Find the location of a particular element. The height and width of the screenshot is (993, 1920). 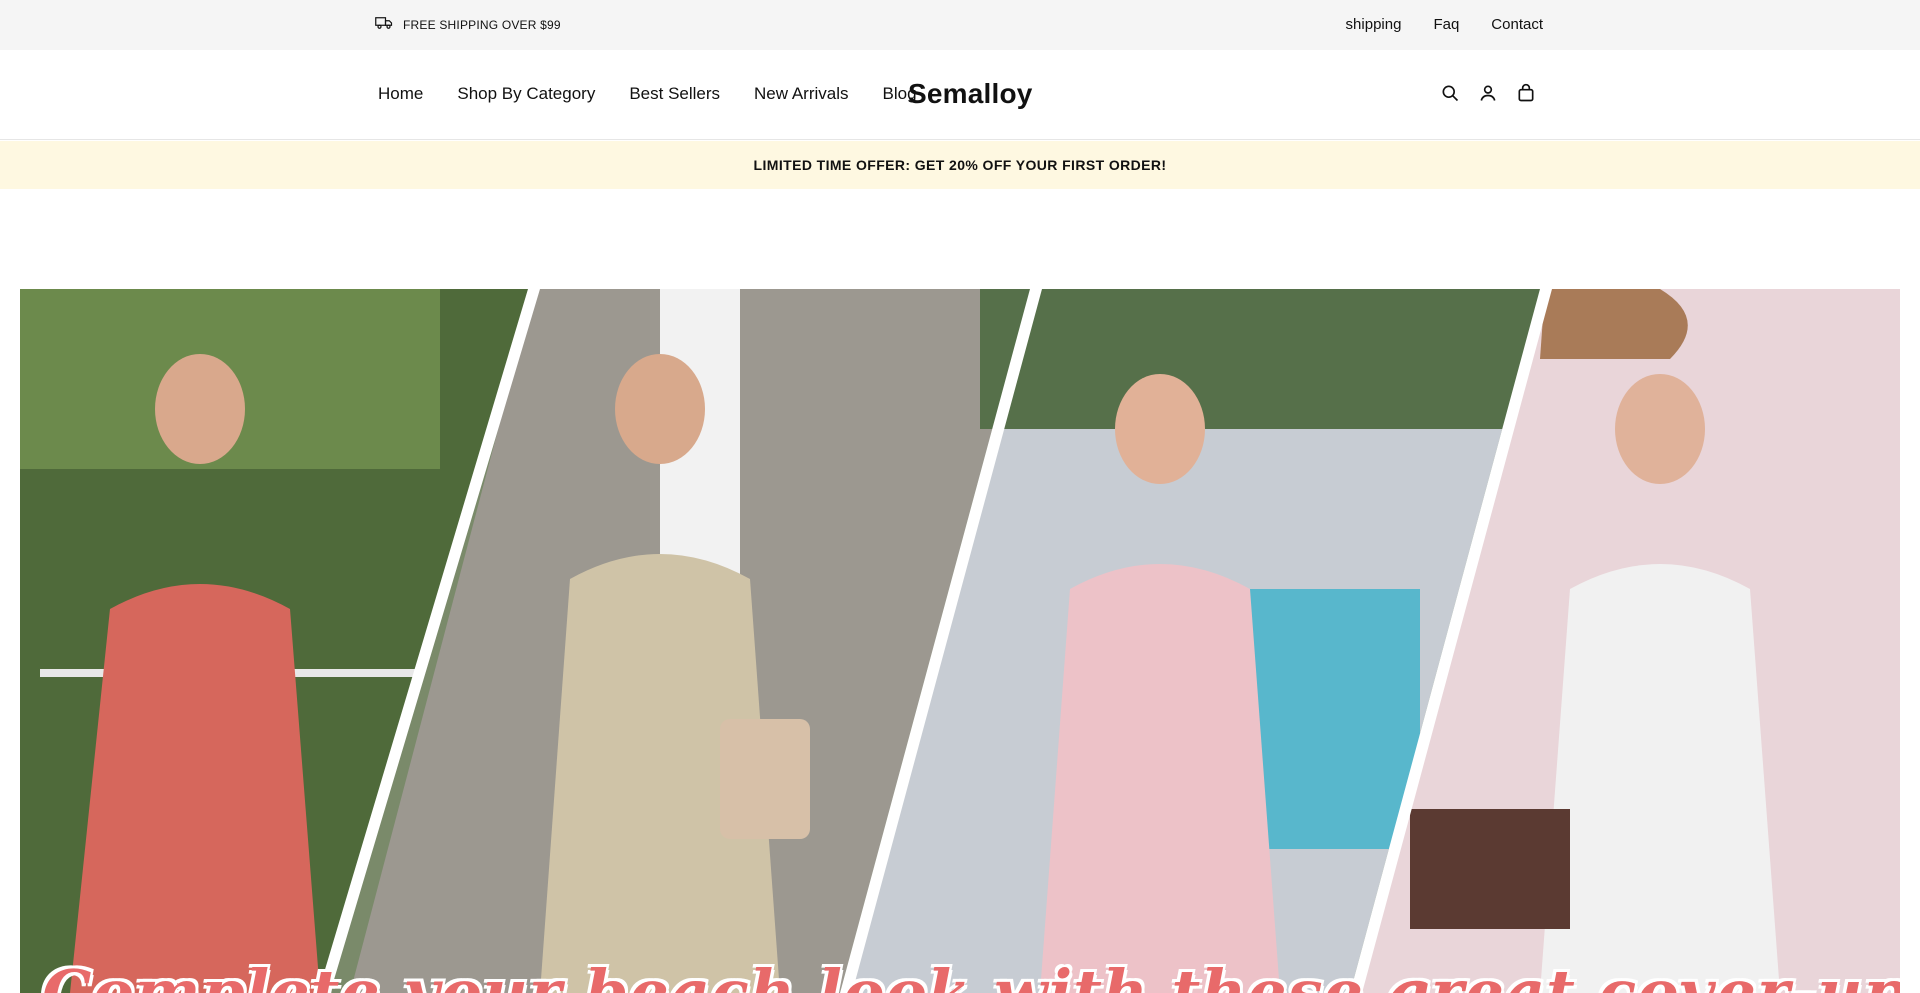

contact-link: Contact is located at coordinates (1517, 24).